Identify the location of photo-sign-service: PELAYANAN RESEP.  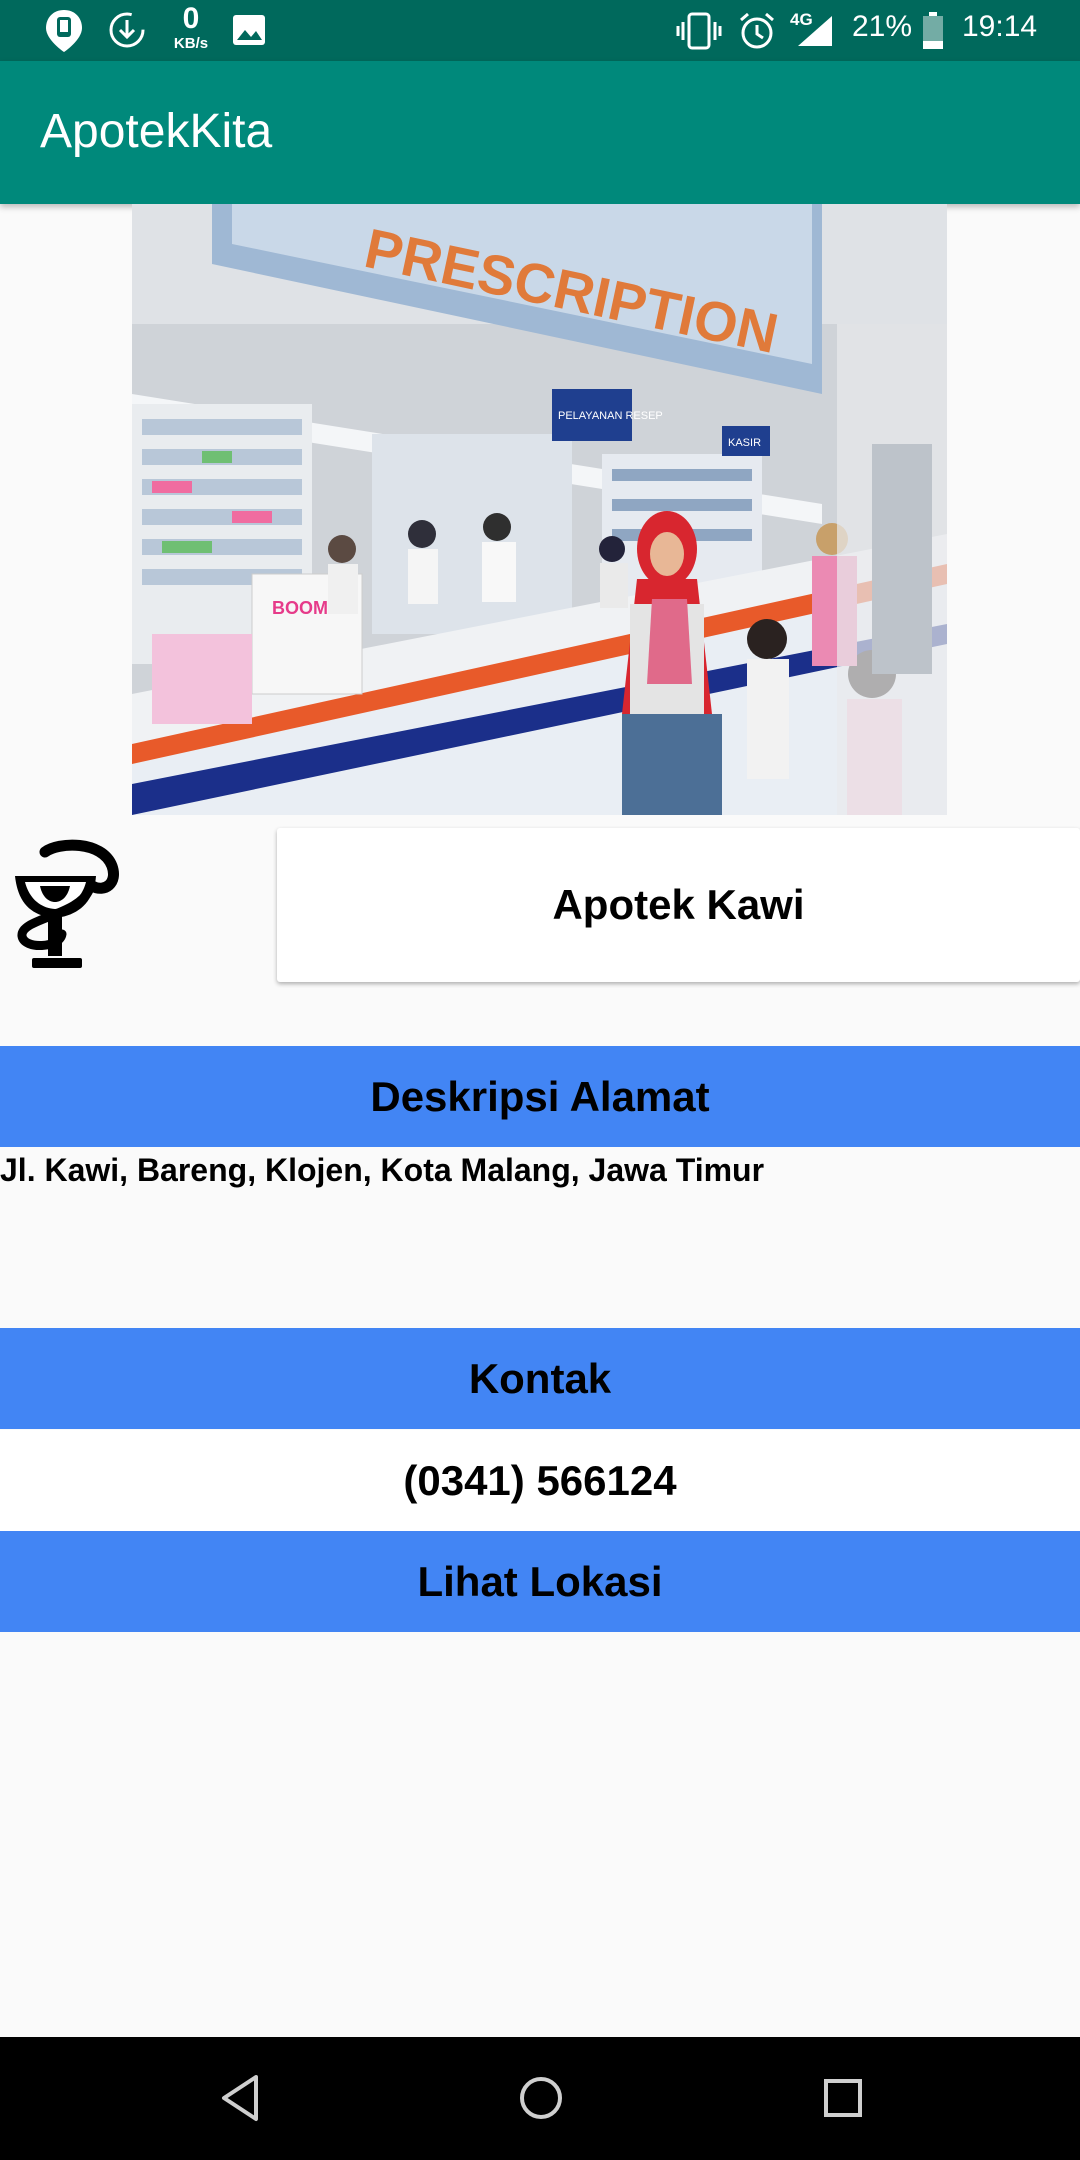
(610, 416).